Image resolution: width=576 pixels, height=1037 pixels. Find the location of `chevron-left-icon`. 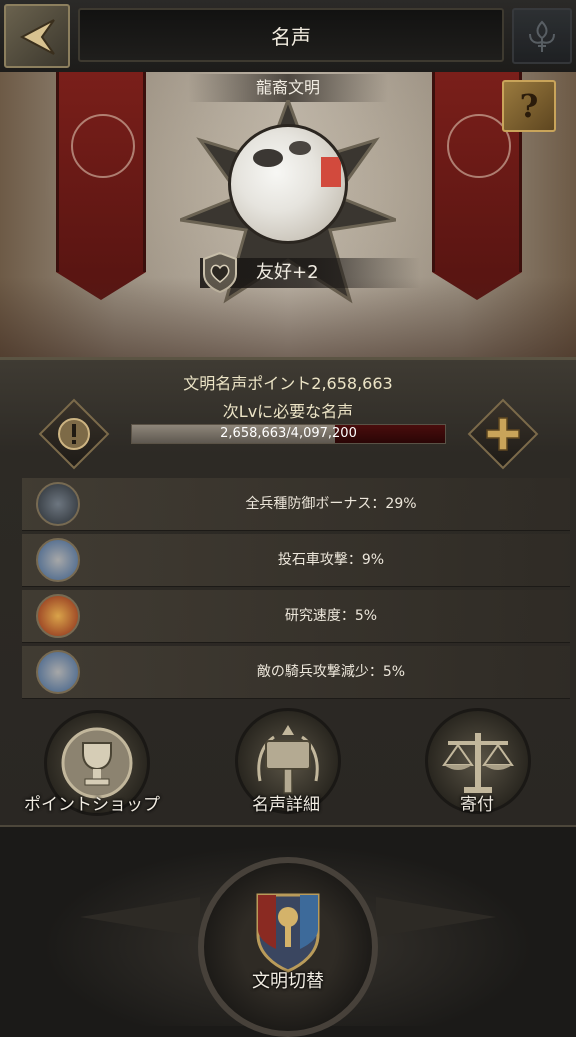

chevron-left-icon is located at coordinates (37, 37).